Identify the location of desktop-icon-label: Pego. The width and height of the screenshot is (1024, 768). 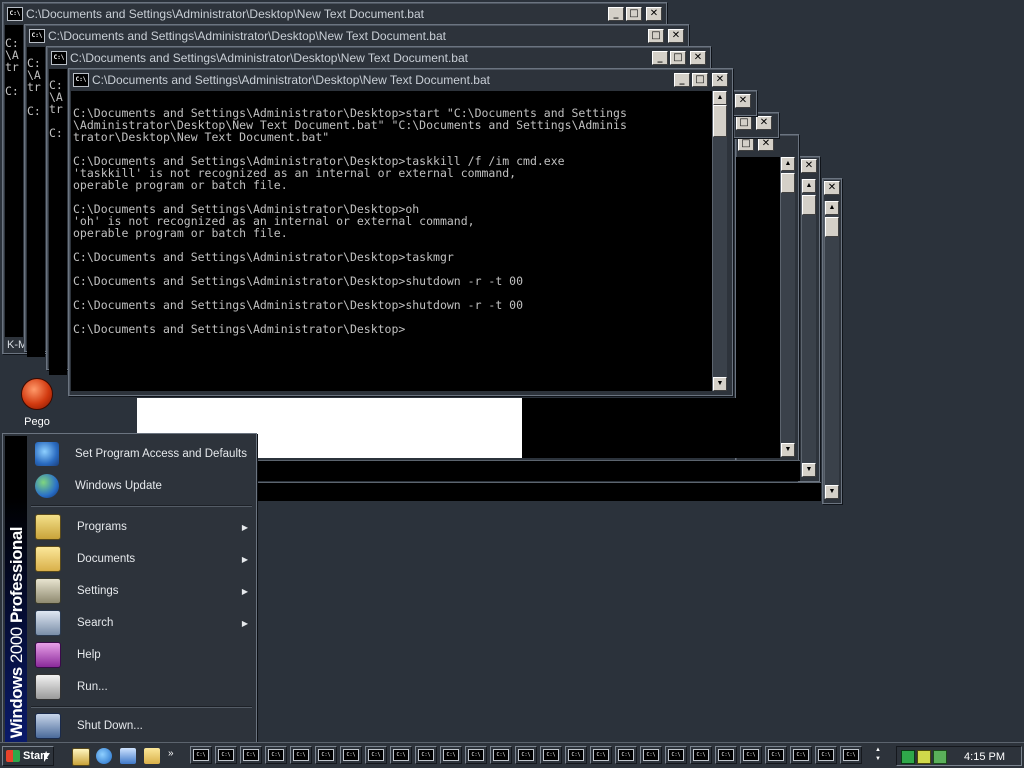
(37, 422).